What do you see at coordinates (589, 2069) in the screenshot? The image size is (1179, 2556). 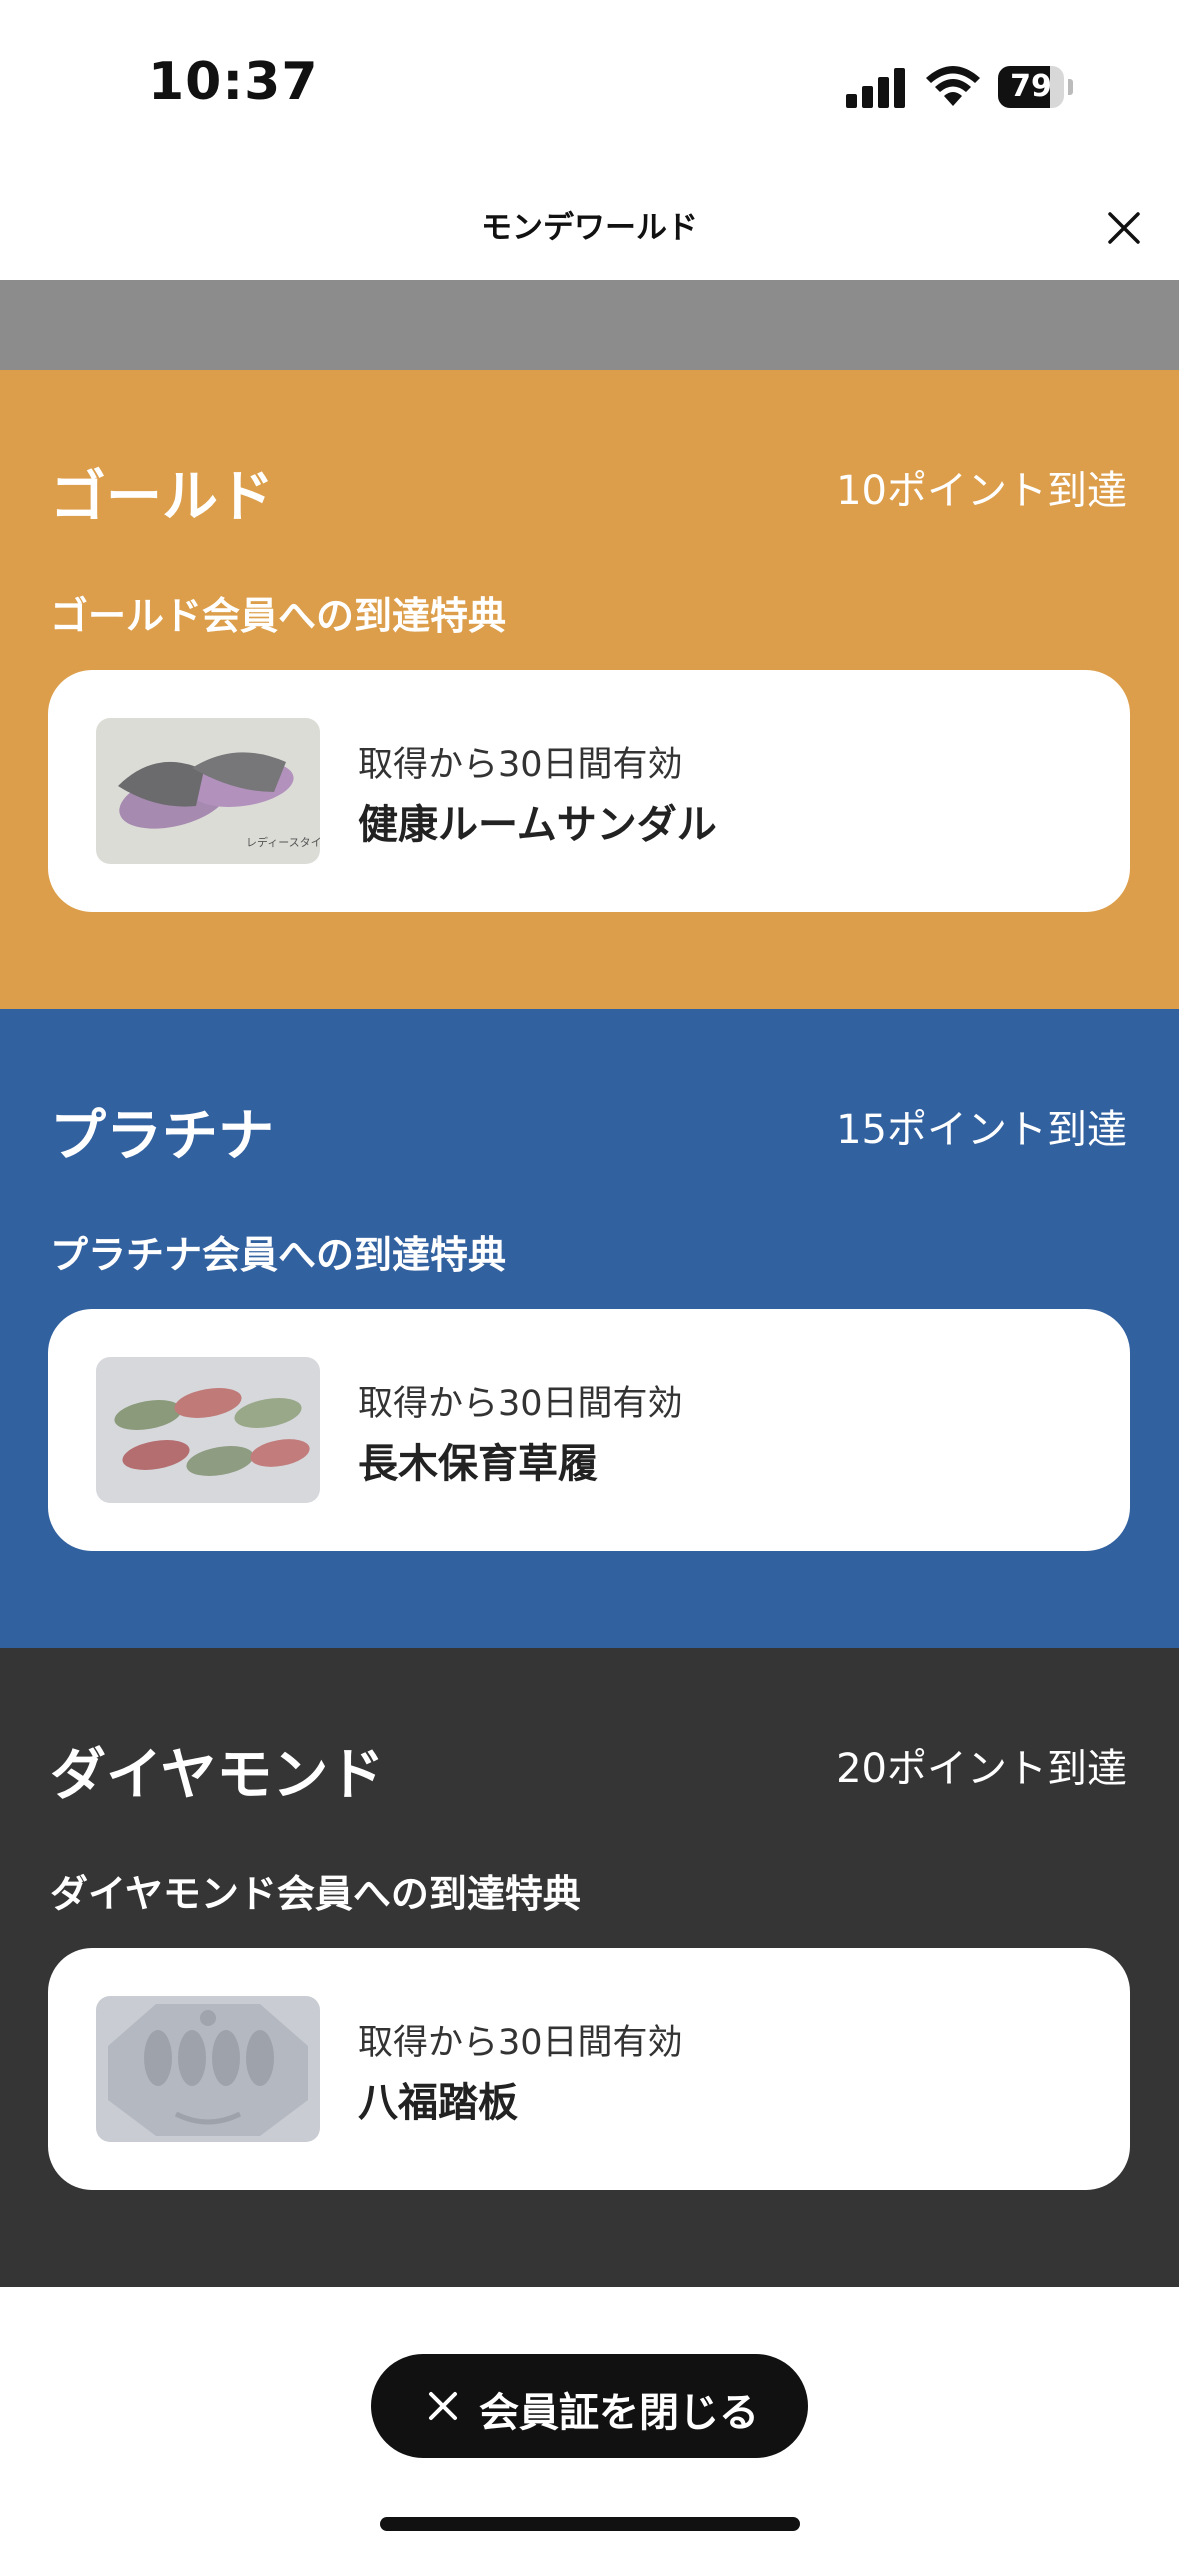 I see `reward-card: 取得から30日間有効 八福踏板` at bounding box center [589, 2069].